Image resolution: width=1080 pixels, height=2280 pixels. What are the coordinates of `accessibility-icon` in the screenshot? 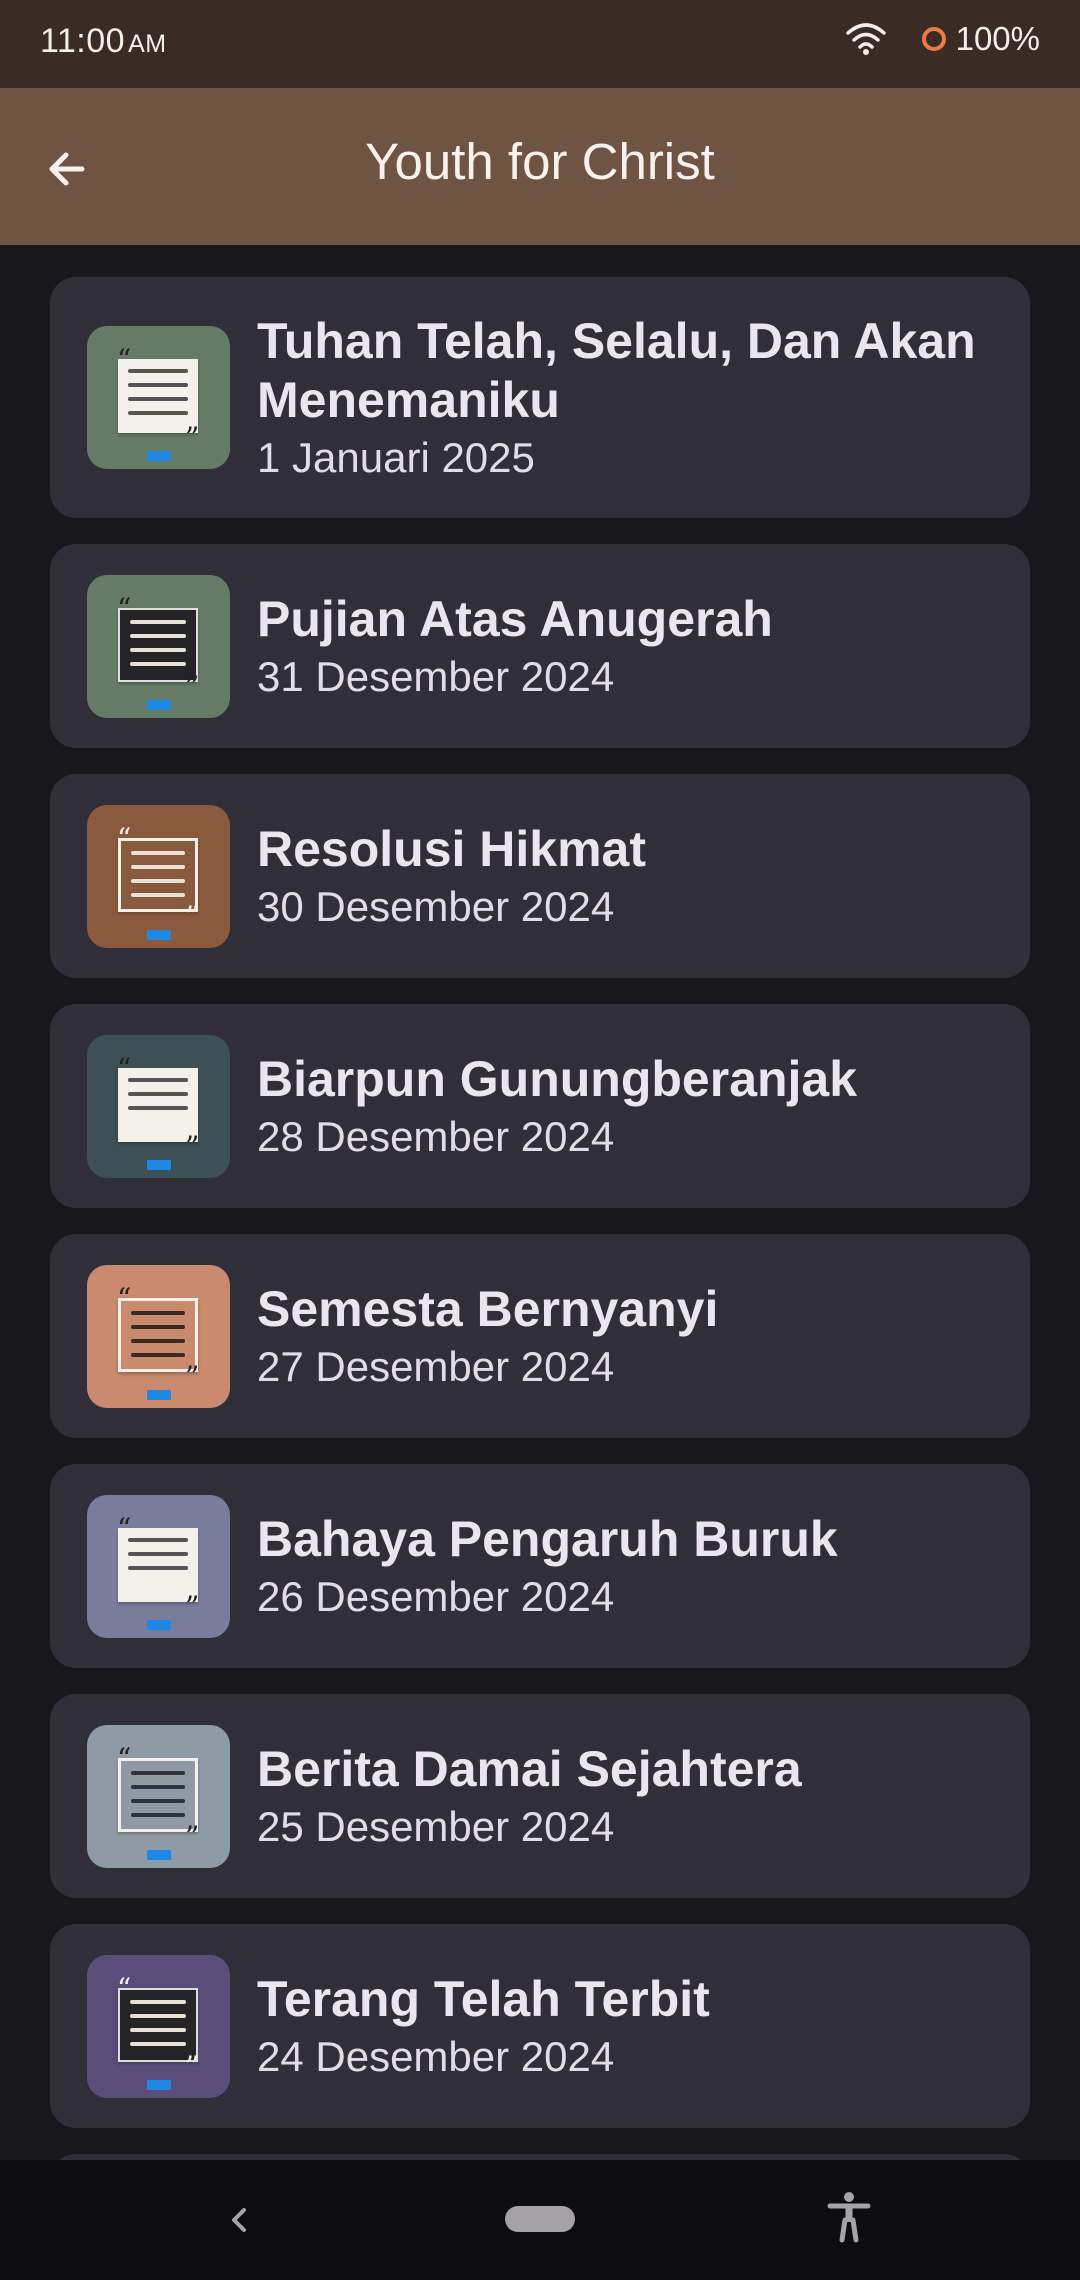 It's located at (849, 2217).